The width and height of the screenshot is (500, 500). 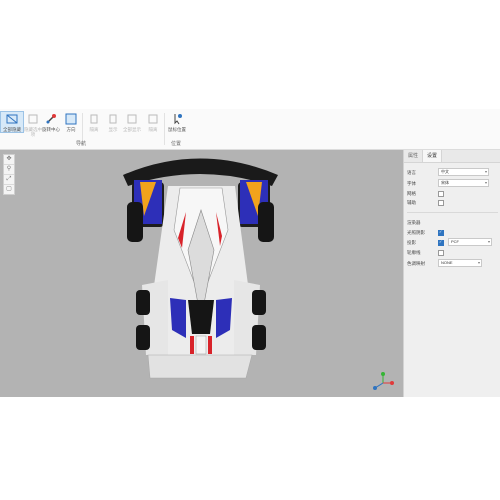 What do you see at coordinates (132, 129) in the screenshot?
I see `tool-label: 全部显示` at bounding box center [132, 129].